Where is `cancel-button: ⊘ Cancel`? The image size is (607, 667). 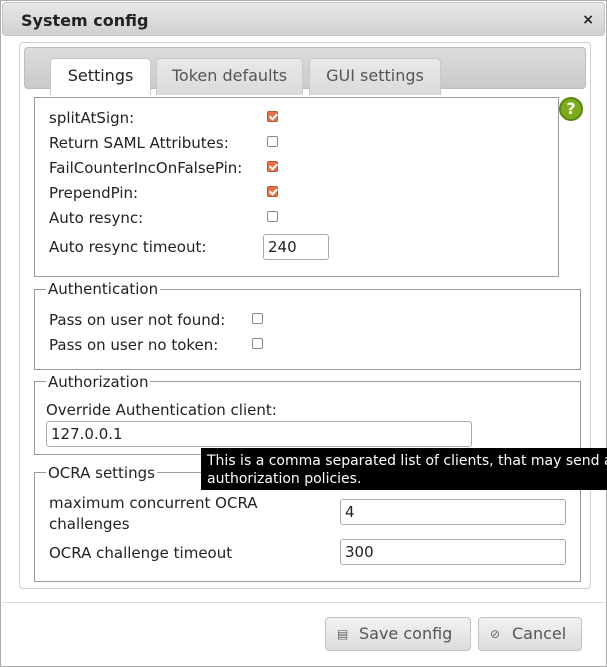
cancel-button: ⊘ Cancel is located at coordinates (530, 634).